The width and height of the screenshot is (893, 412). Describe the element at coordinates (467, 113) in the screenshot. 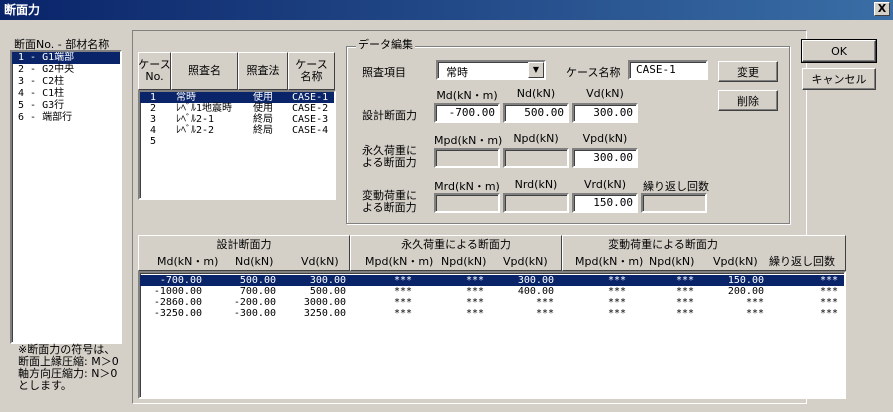

I see `md-input: -700.00` at that location.